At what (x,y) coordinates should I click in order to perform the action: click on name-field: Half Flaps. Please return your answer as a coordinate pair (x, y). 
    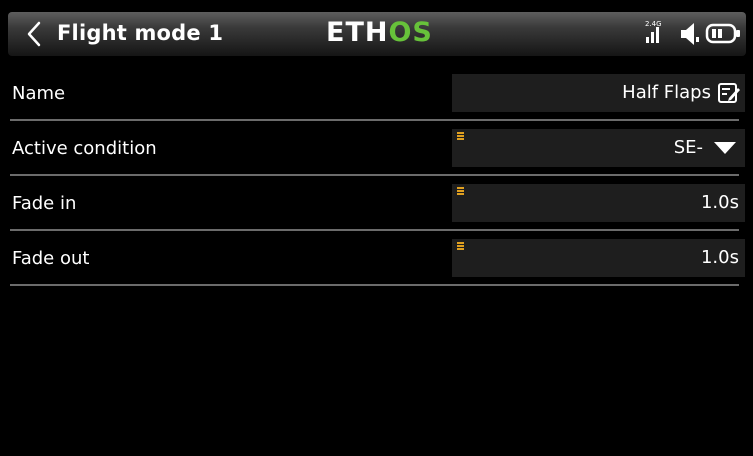
    Looking at the image, I should click on (598, 93).